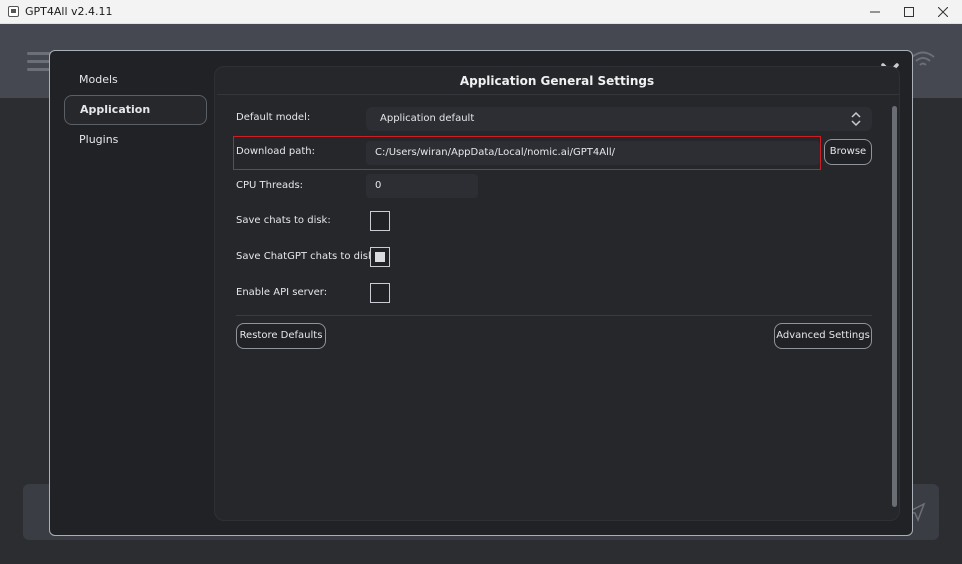  I want to click on api-server-checkbox, so click(380, 293).